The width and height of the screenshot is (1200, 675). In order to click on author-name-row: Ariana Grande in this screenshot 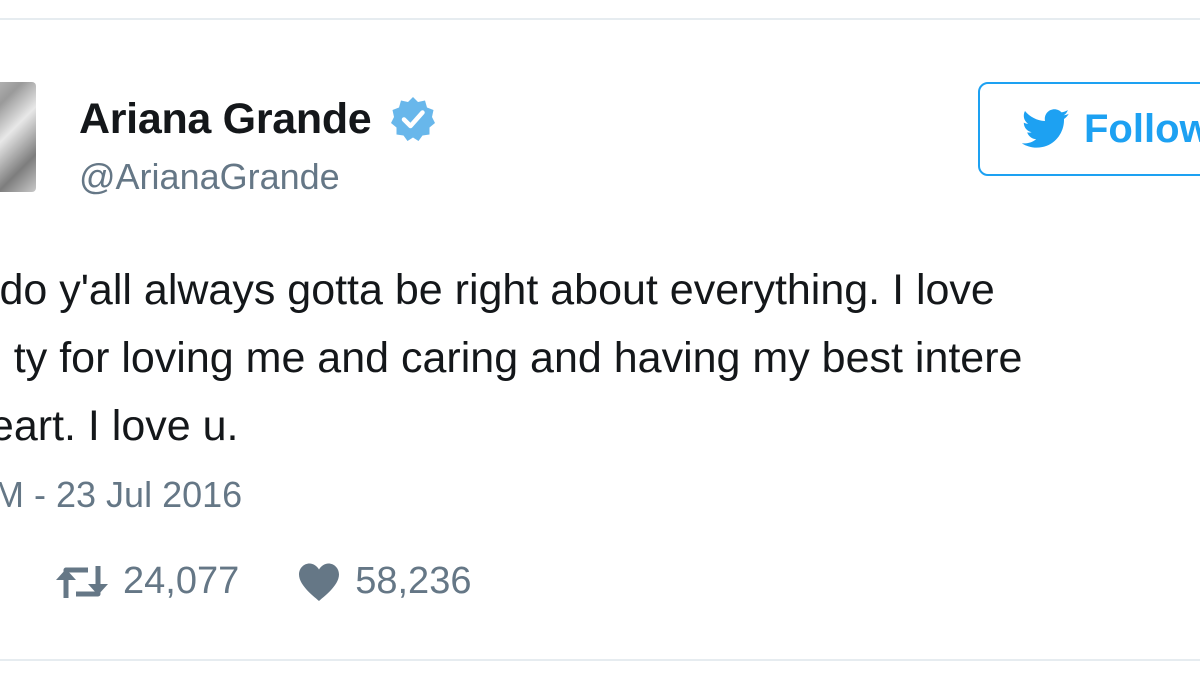, I will do `click(258, 119)`.